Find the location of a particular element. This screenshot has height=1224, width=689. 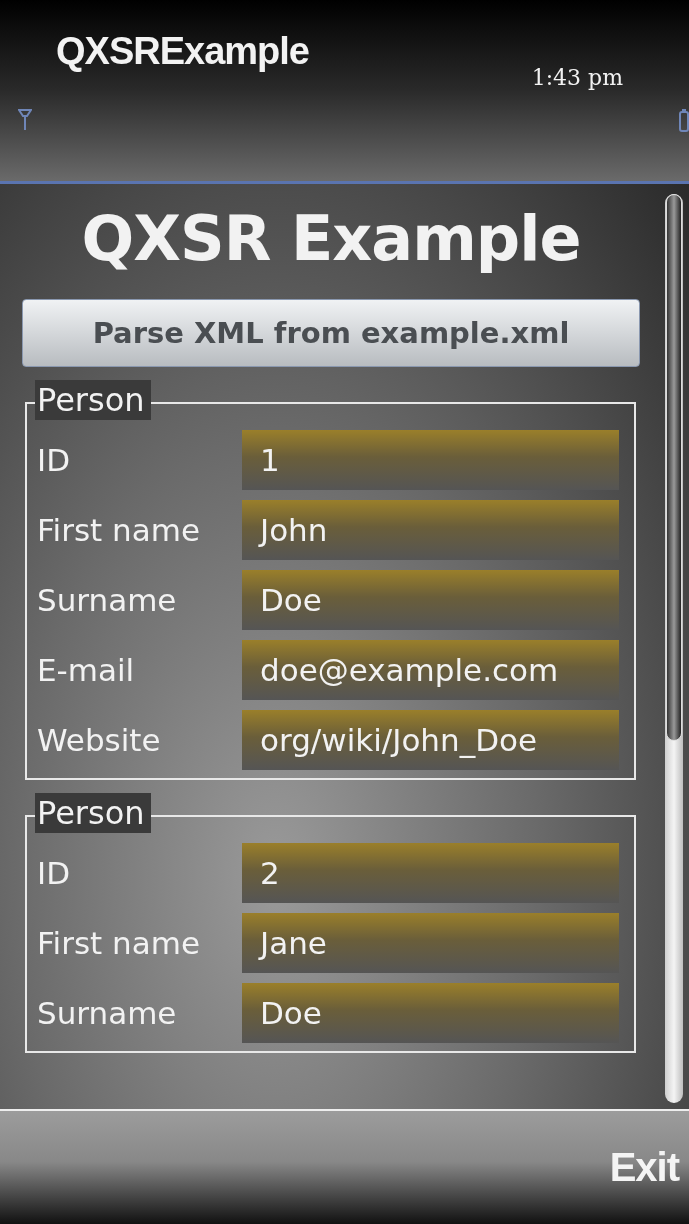

exit-button: Exit is located at coordinates (644, 1167).